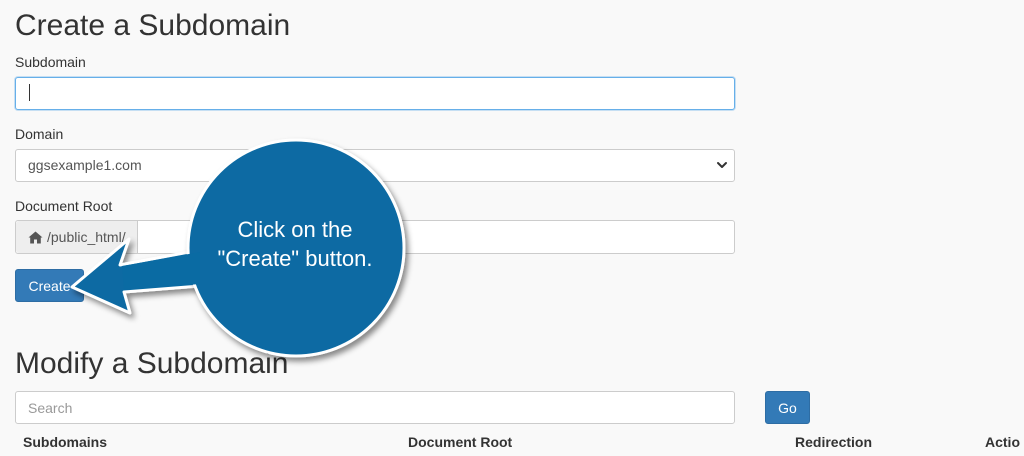 The image size is (1024, 456). What do you see at coordinates (833, 442) in the screenshot?
I see `column-header-redirection: Redirection` at bounding box center [833, 442].